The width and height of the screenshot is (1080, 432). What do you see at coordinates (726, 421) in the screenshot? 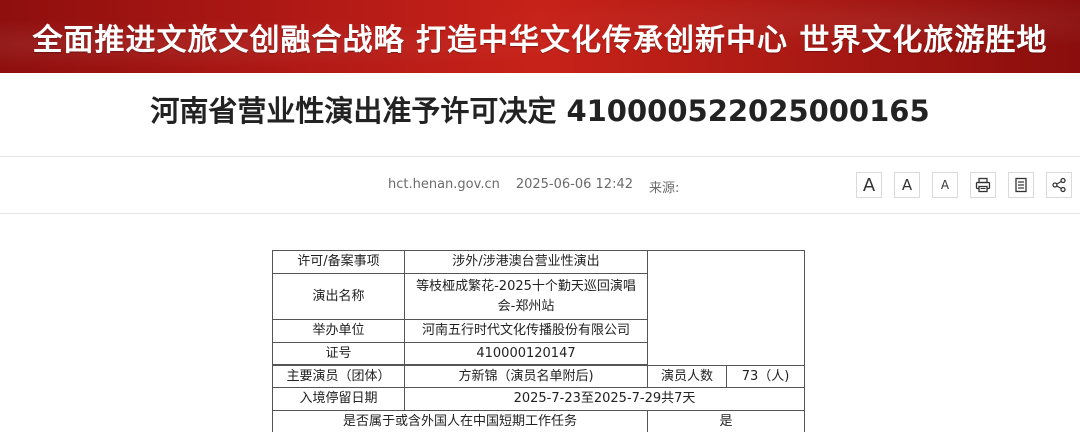
I see `table-value: 是` at bounding box center [726, 421].